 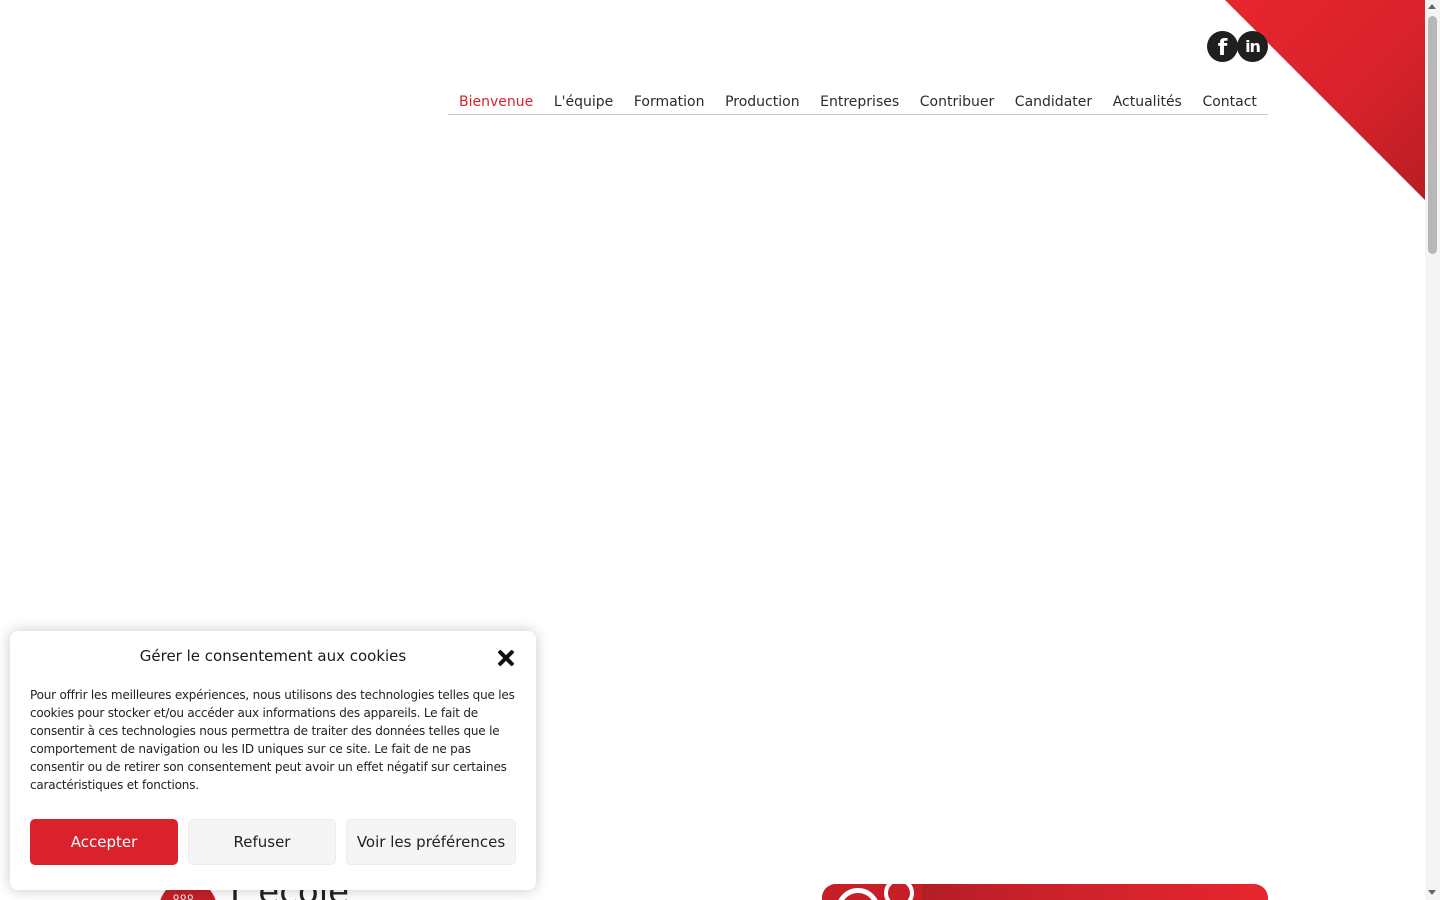 What do you see at coordinates (1053, 102) in the screenshot?
I see `nav-item-candidater: Candidater` at bounding box center [1053, 102].